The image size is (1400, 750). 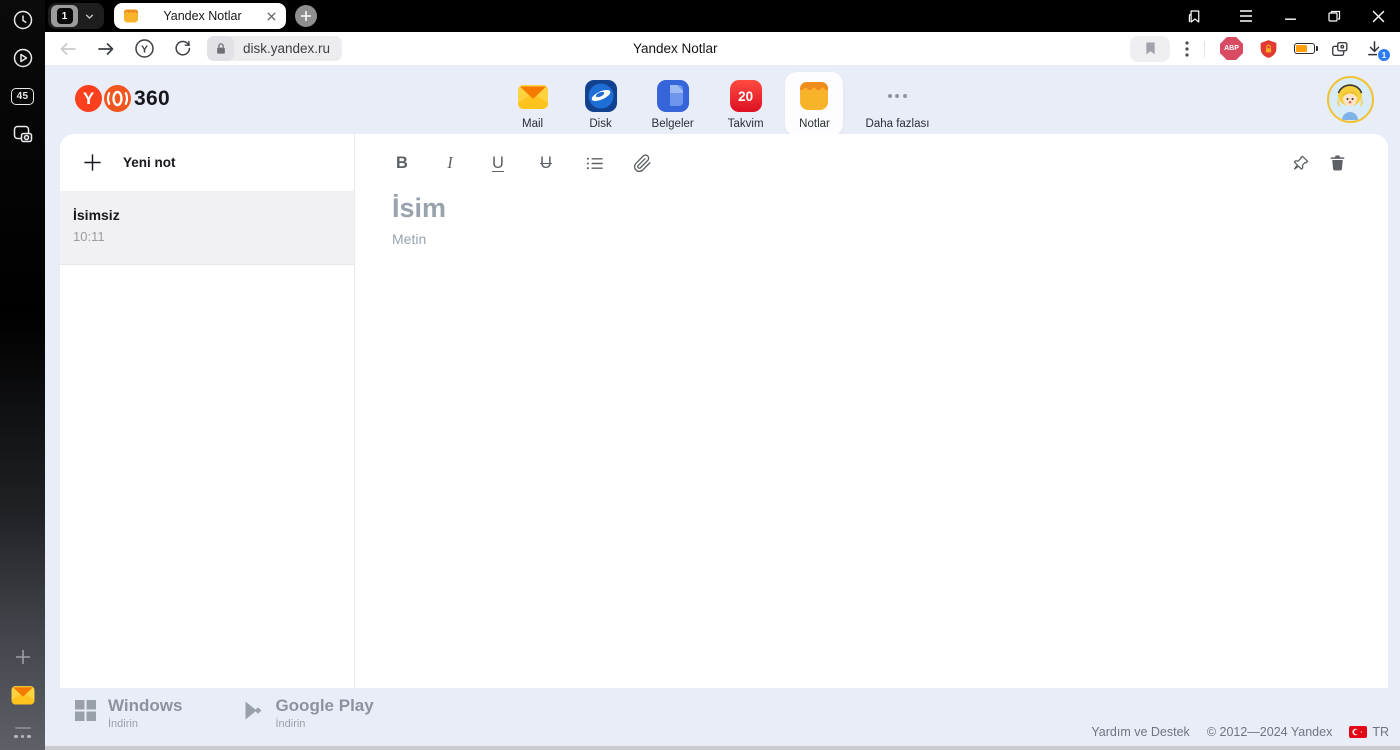 I want to click on underline-button: U, so click(x=498, y=163).